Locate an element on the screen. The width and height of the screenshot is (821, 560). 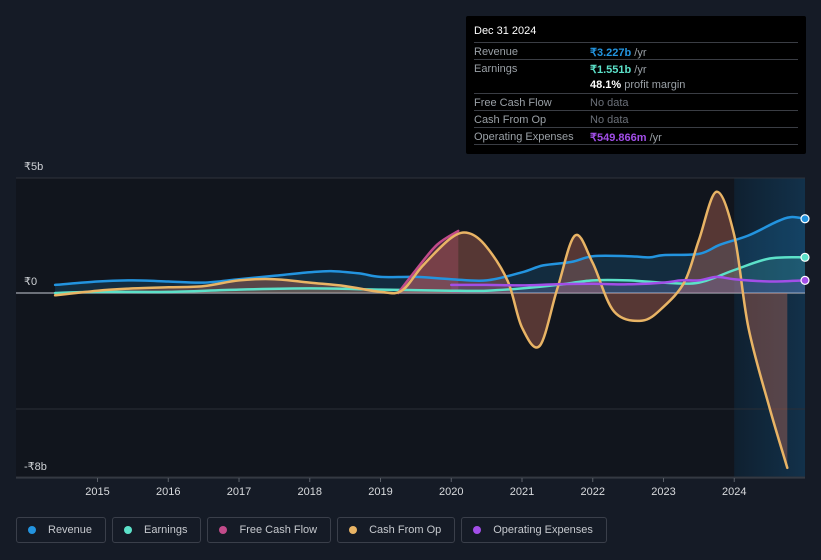
tooltip-value: ₹549.866m /yr is located at coordinates (626, 137).